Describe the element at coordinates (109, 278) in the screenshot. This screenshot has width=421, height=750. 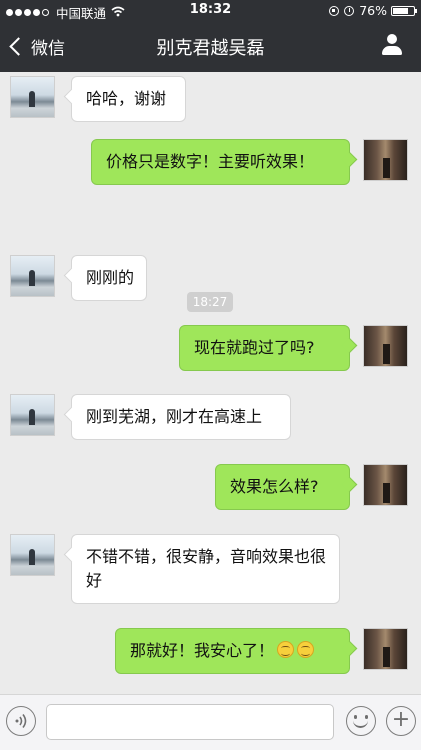
I see `message-bubble-incoming: 刚刚的` at that location.